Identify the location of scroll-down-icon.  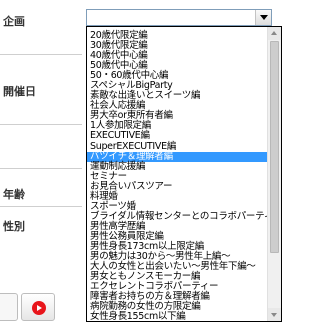
(274, 314).